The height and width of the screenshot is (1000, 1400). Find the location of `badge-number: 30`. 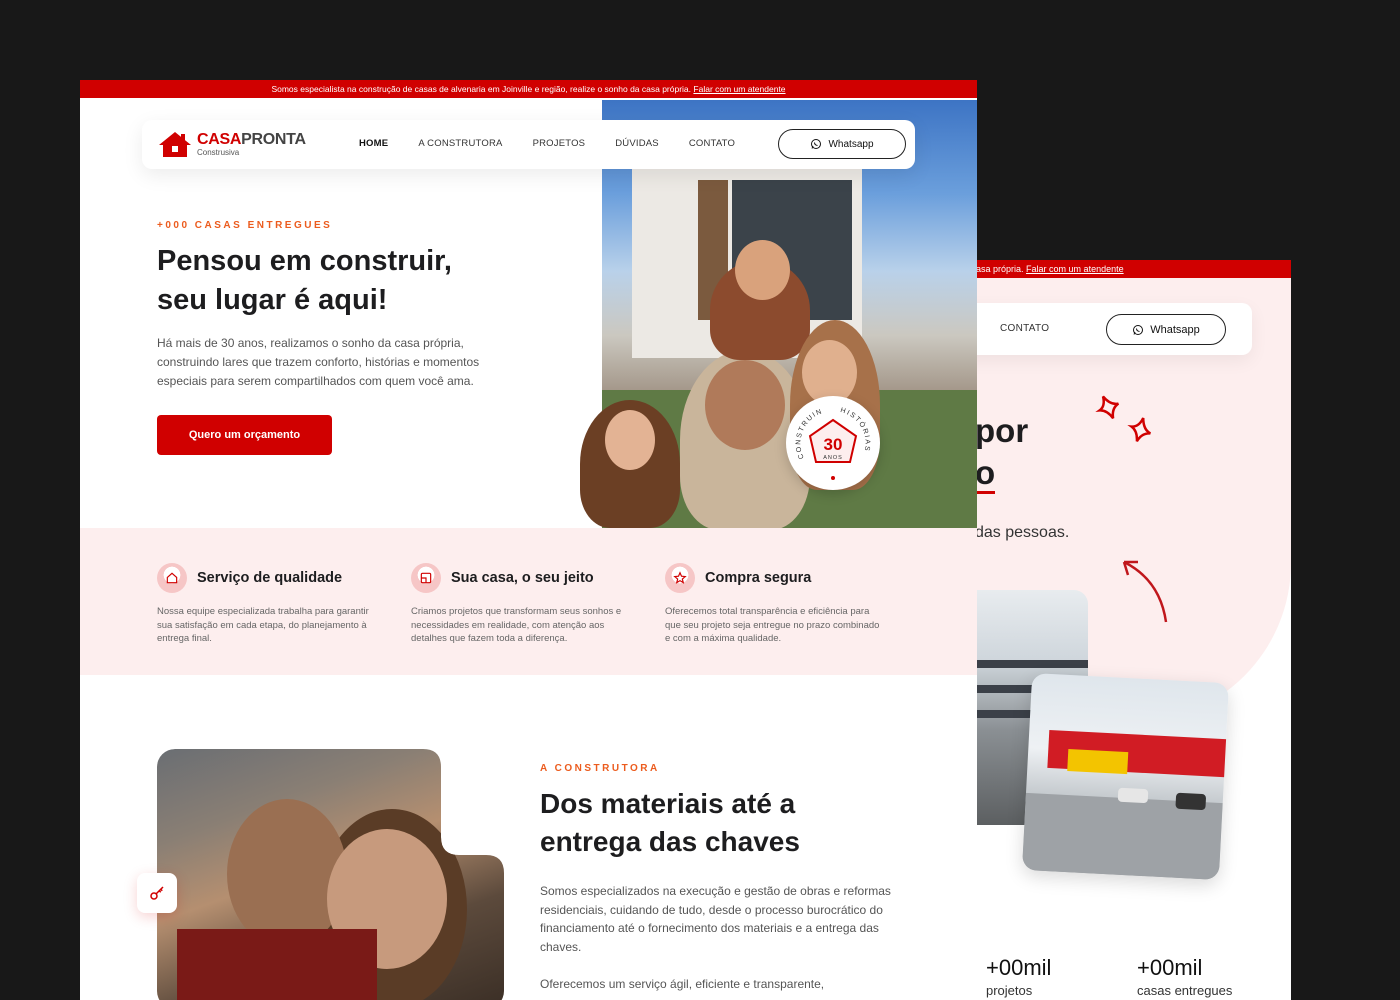

badge-number: 30 is located at coordinates (833, 444).